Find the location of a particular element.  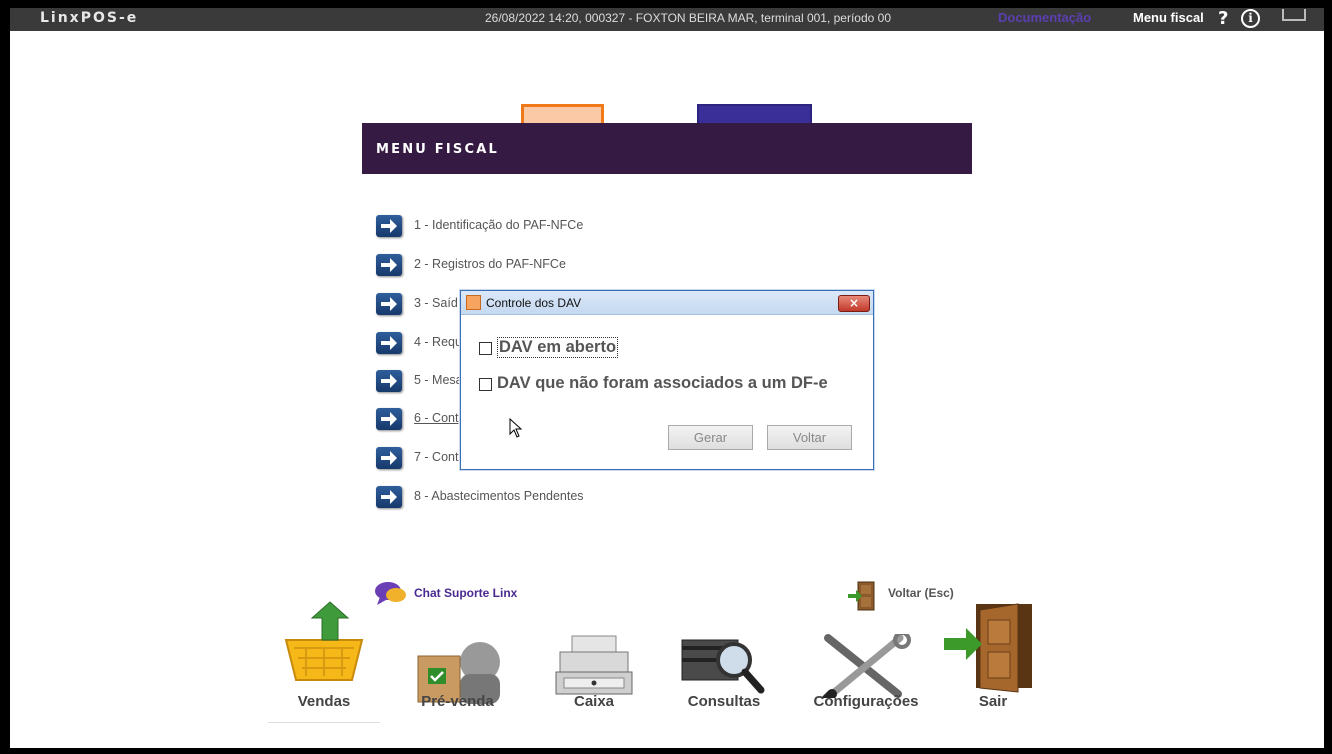

app-logo: LinxPOS-e is located at coordinates (89, 18).